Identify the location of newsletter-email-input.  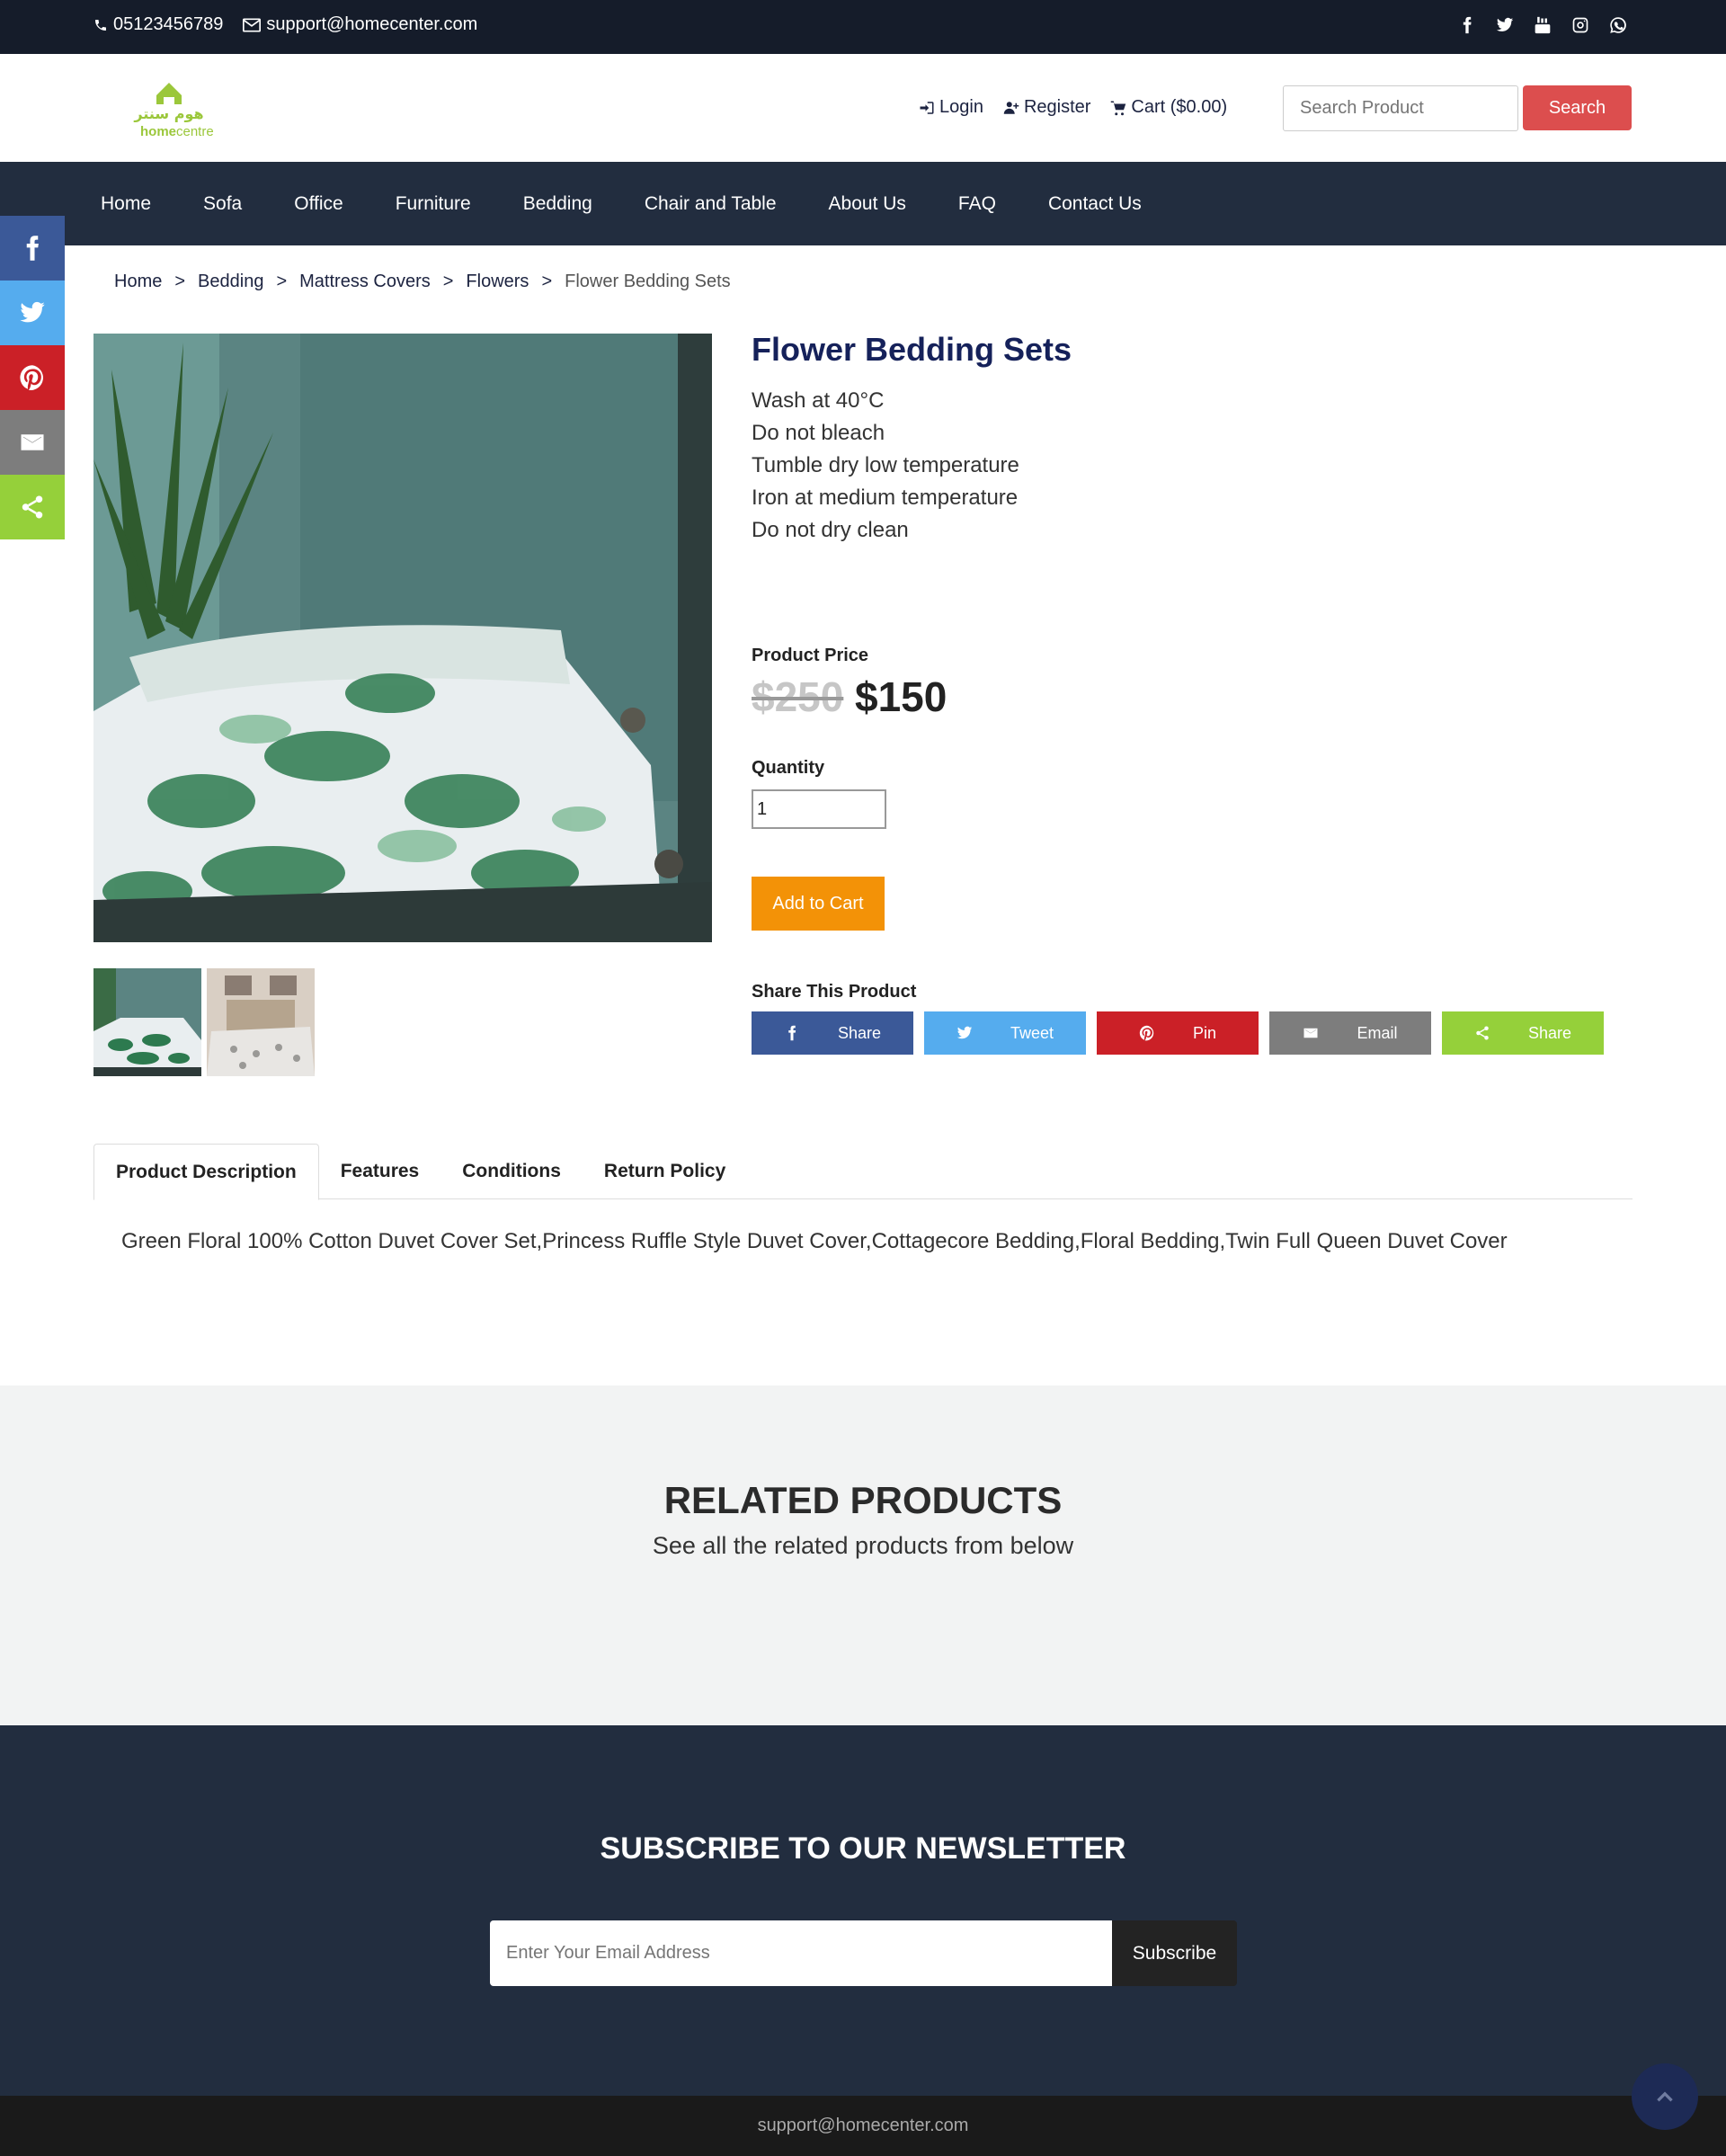
(801, 1953).